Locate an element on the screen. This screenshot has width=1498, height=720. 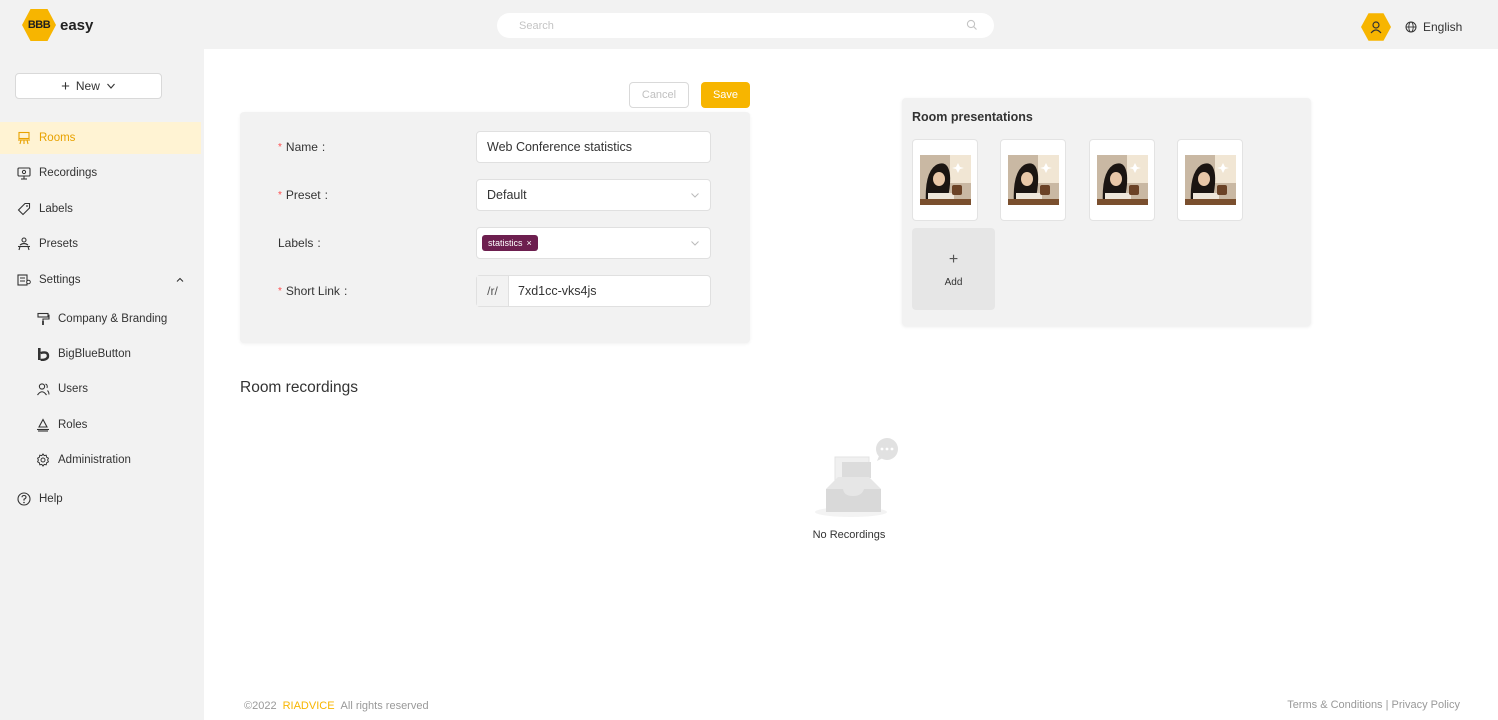
user-icon is located at coordinates (1376, 27).